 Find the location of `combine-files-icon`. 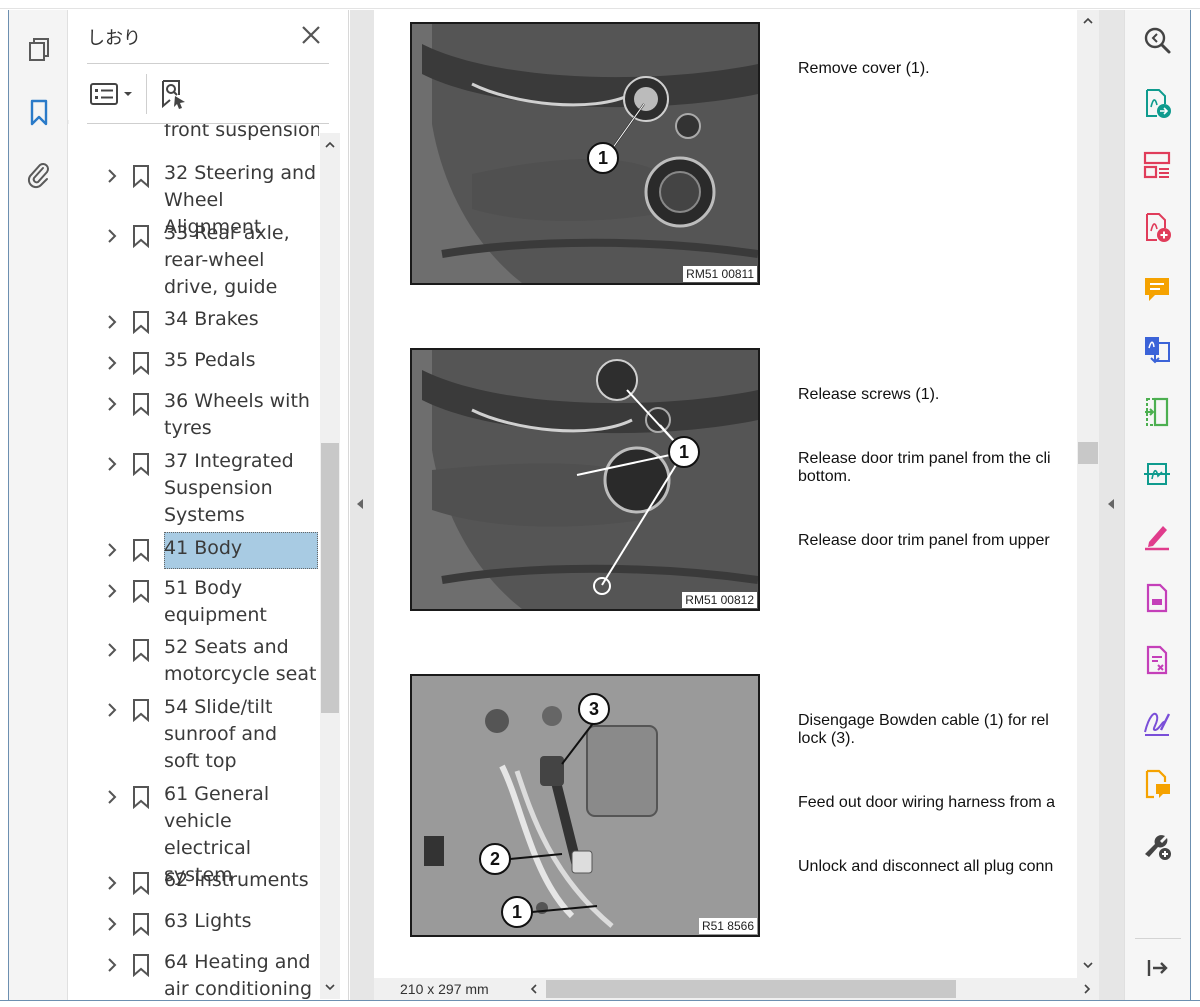

combine-files-icon is located at coordinates (1157, 350).